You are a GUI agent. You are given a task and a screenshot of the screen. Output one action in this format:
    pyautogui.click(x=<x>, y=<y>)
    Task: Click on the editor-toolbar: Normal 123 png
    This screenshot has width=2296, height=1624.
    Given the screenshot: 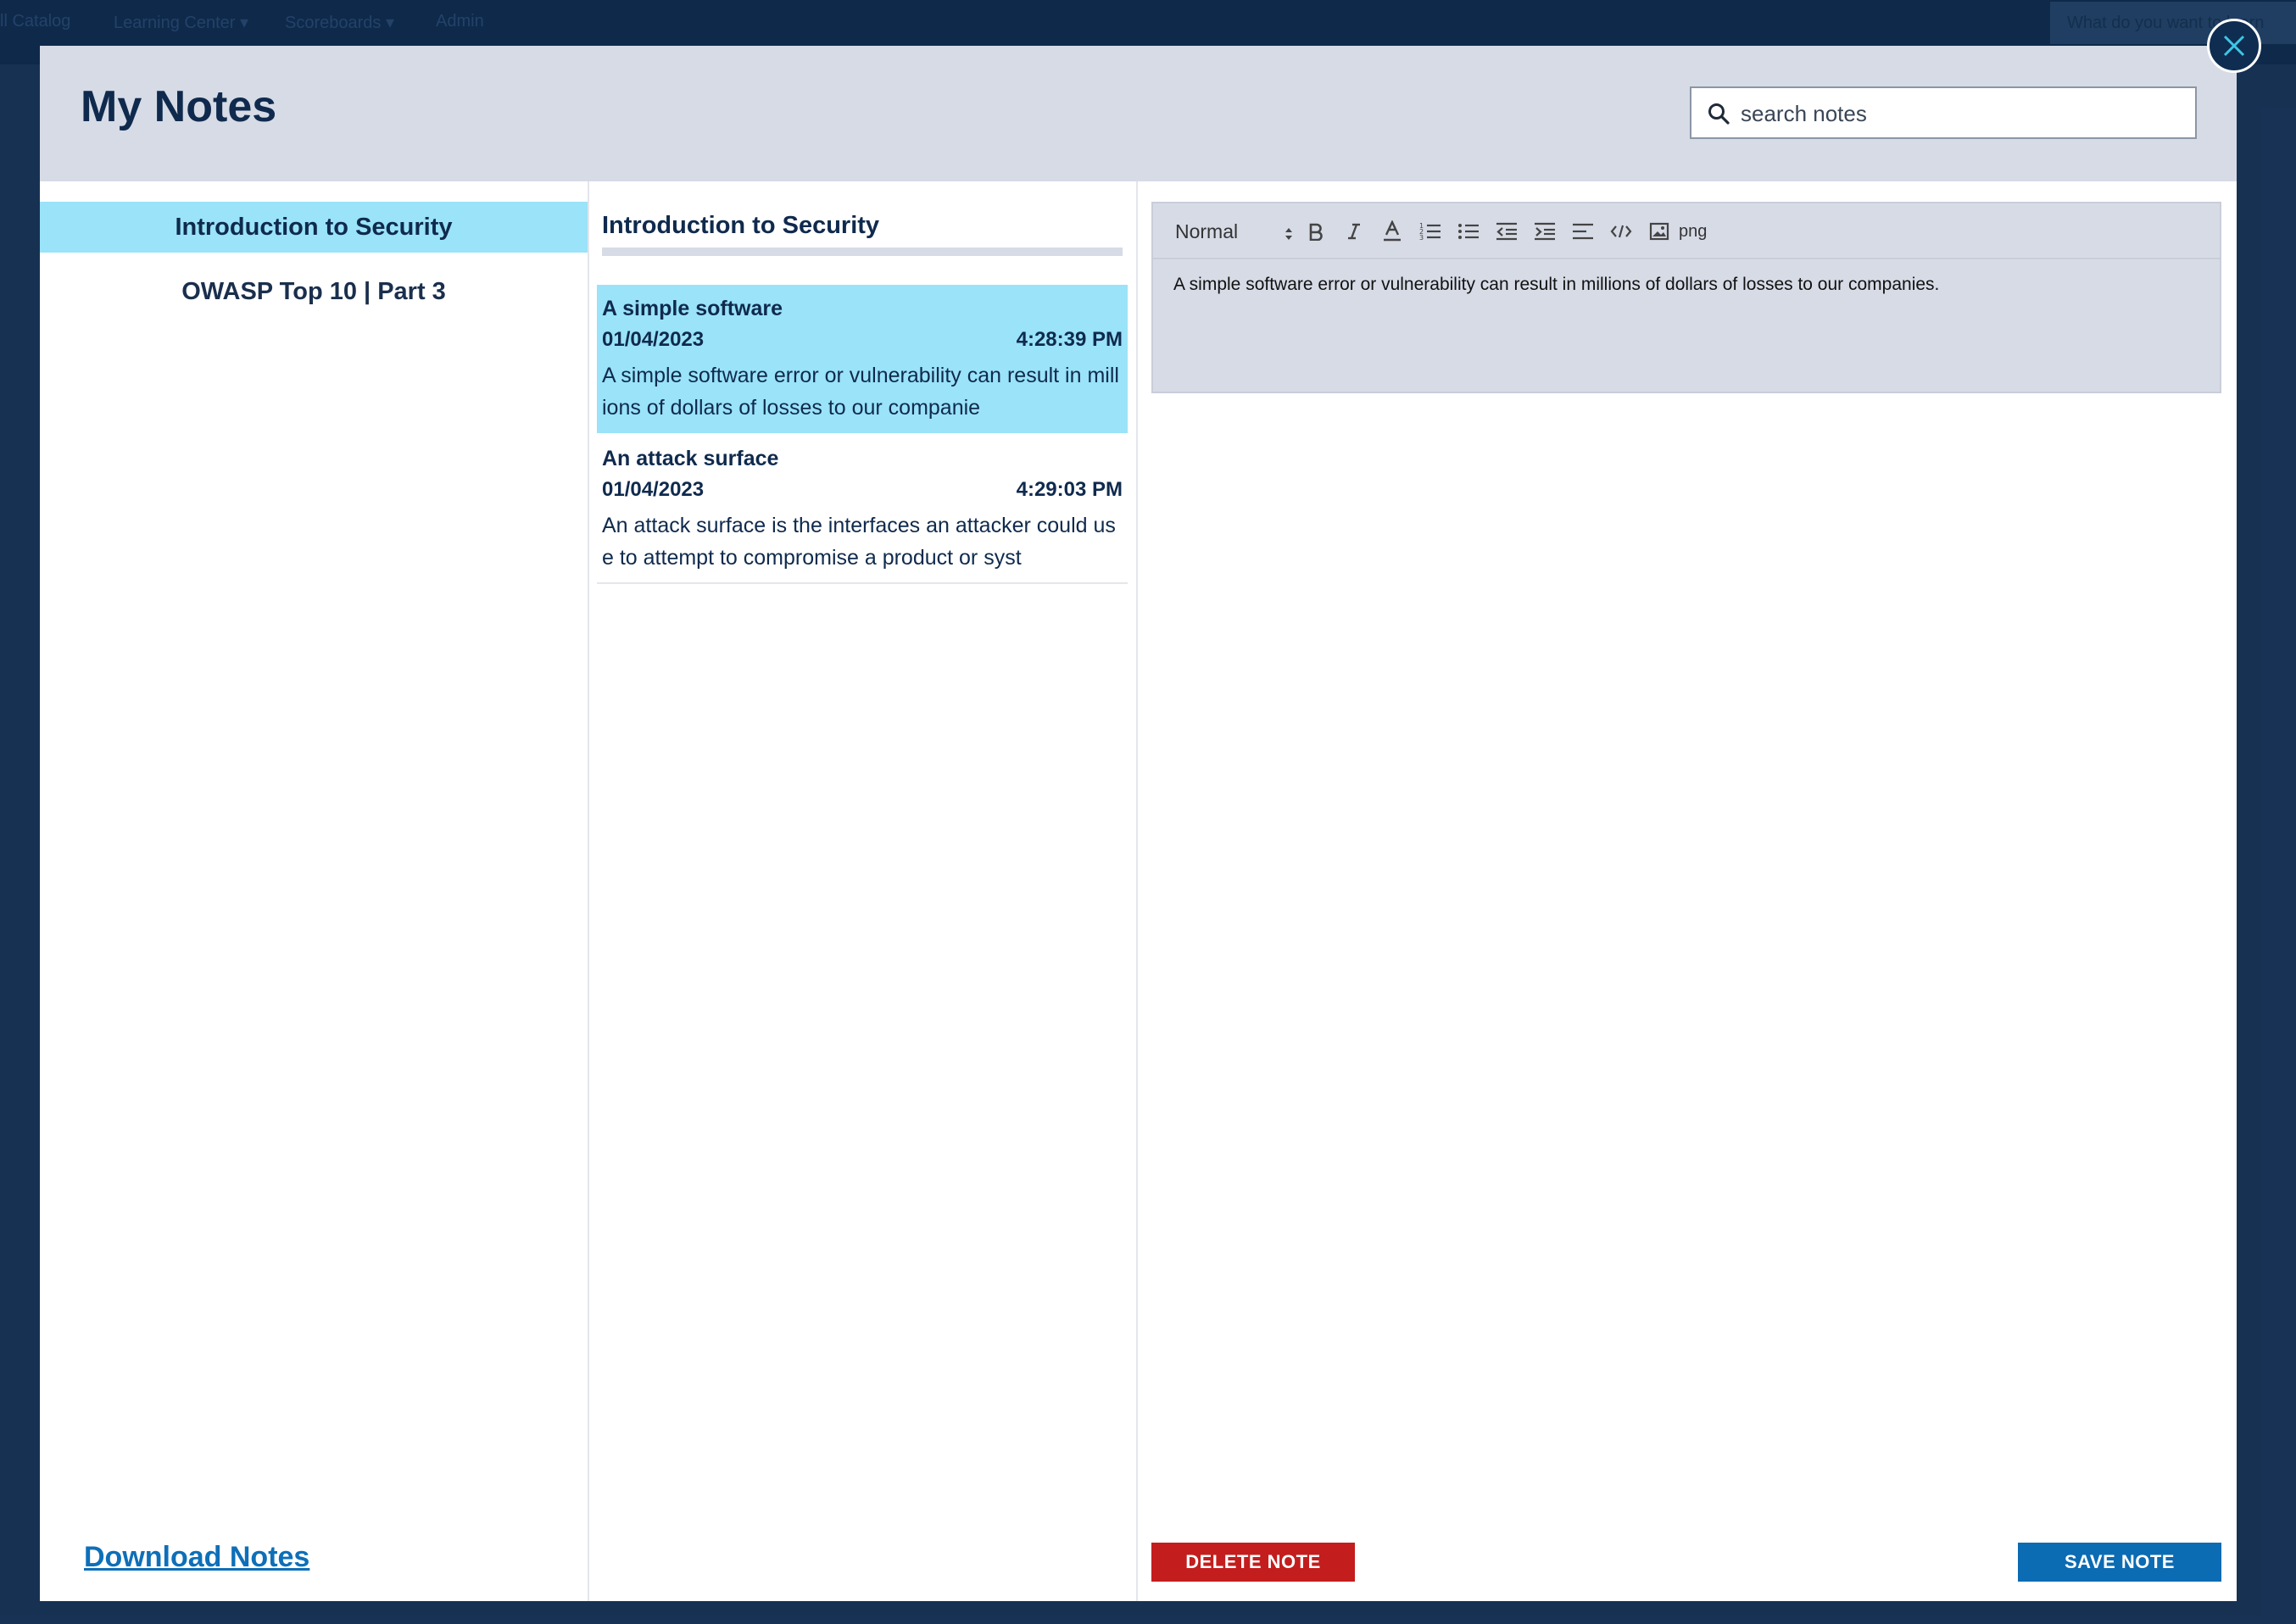 What is the action you would take?
    pyautogui.click(x=1686, y=231)
    